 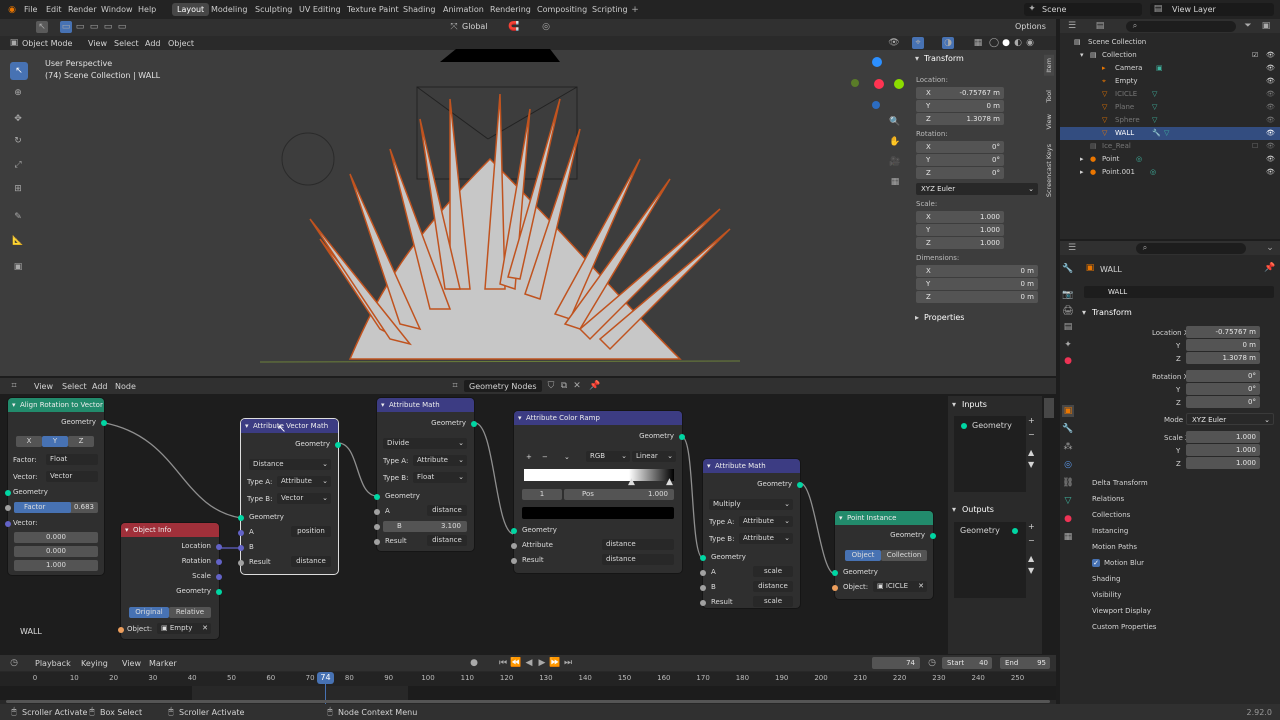 What do you see at coordinates (1170, 133) in the screenshot?
I see `outliner-item-wall: ▽ WALL 🔧 ▽ 👁` at bounding box center [1170, 133].